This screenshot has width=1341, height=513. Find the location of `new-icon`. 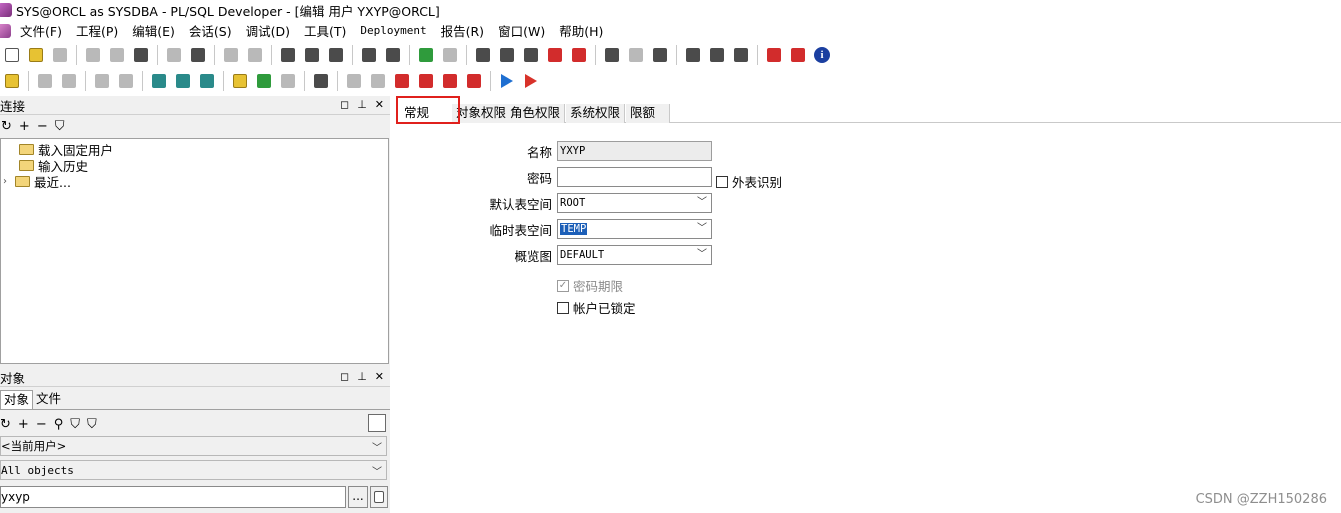

new-icon is located at coordinates (12, 55).